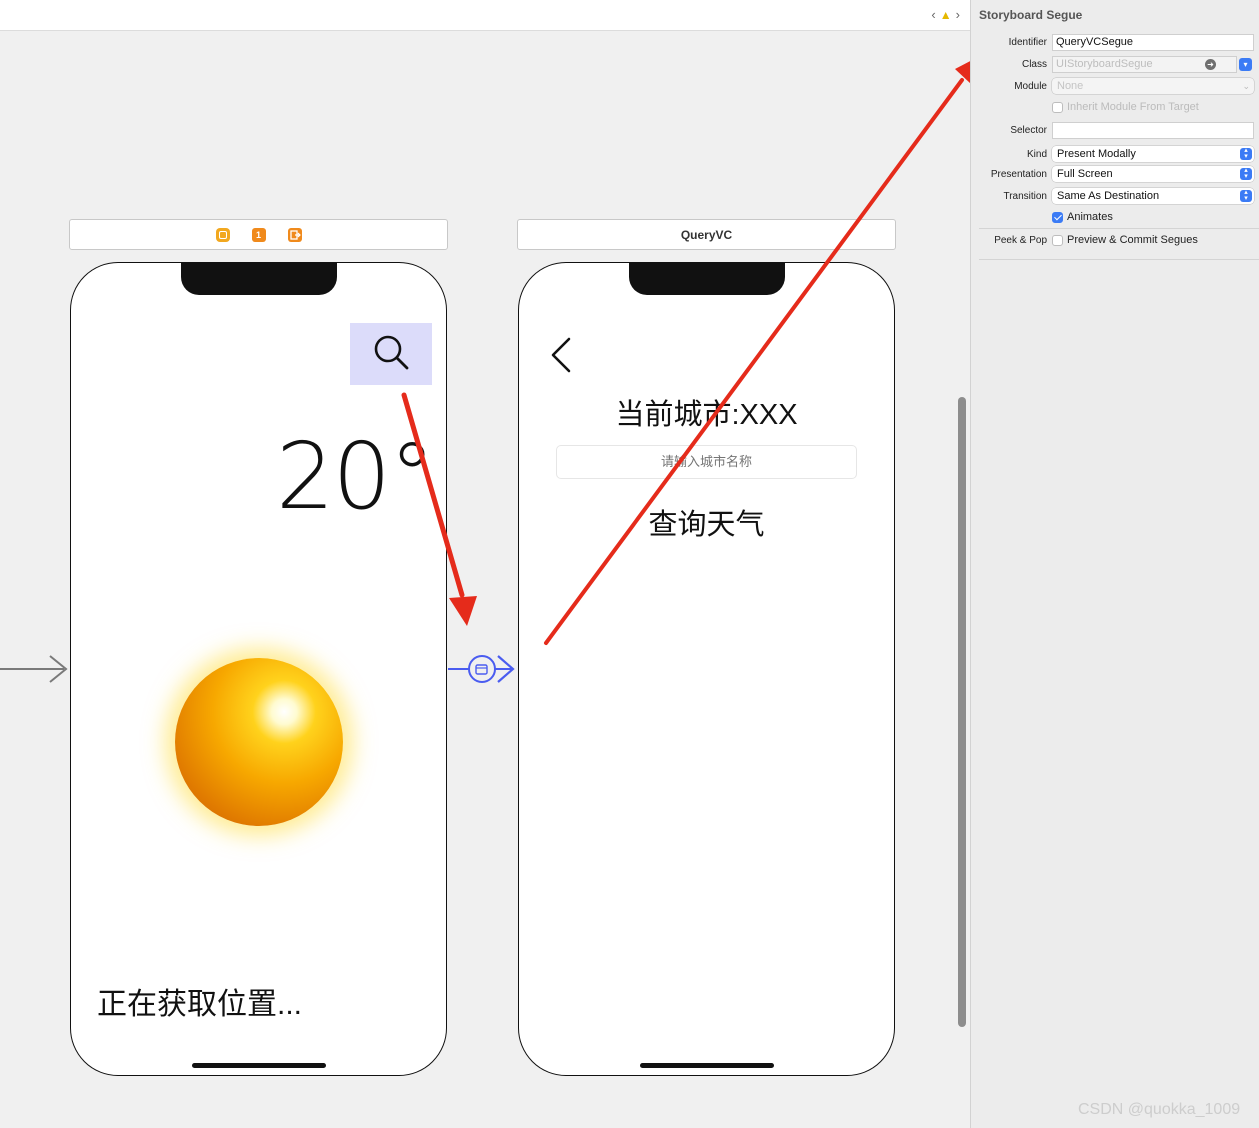  What do you see at coordinates (1057, 240) in the screenshot?
I see `preview-commit-checkbox` at bounding box center [1057, 240].